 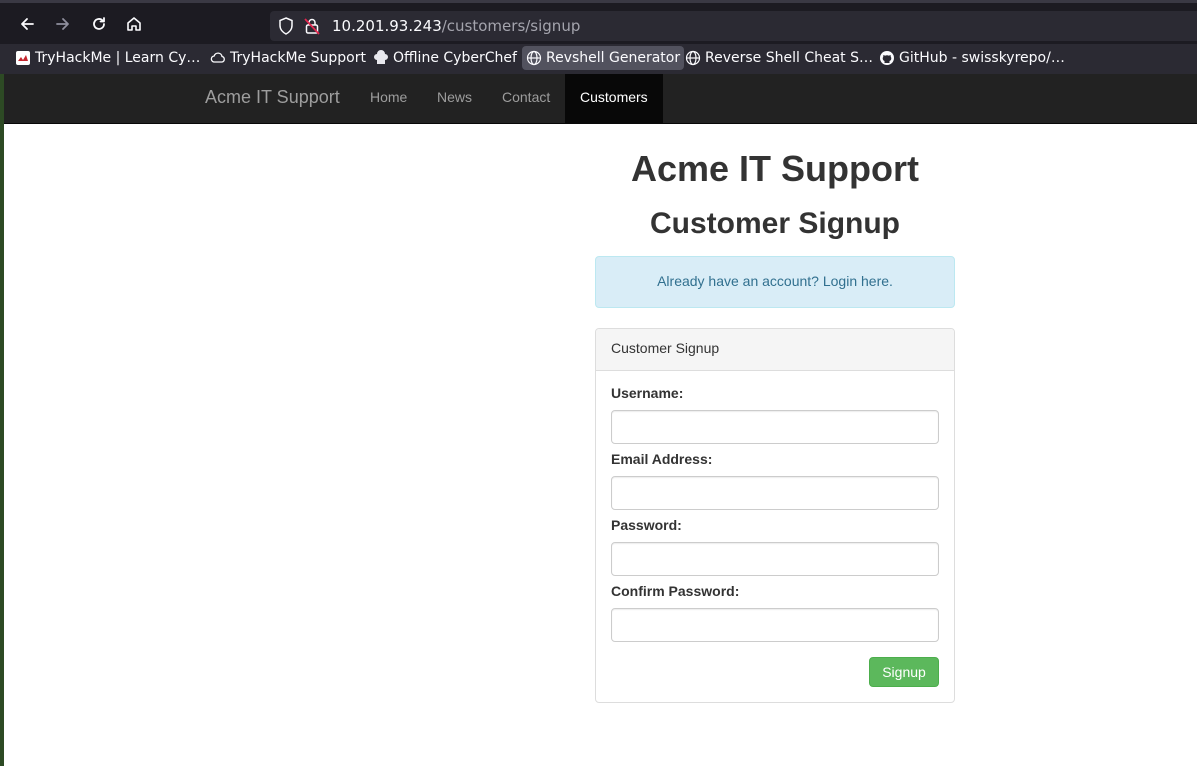 I want to click on address-bar: 10.201.93.243/customers/signup, so click(x=733, y=26).